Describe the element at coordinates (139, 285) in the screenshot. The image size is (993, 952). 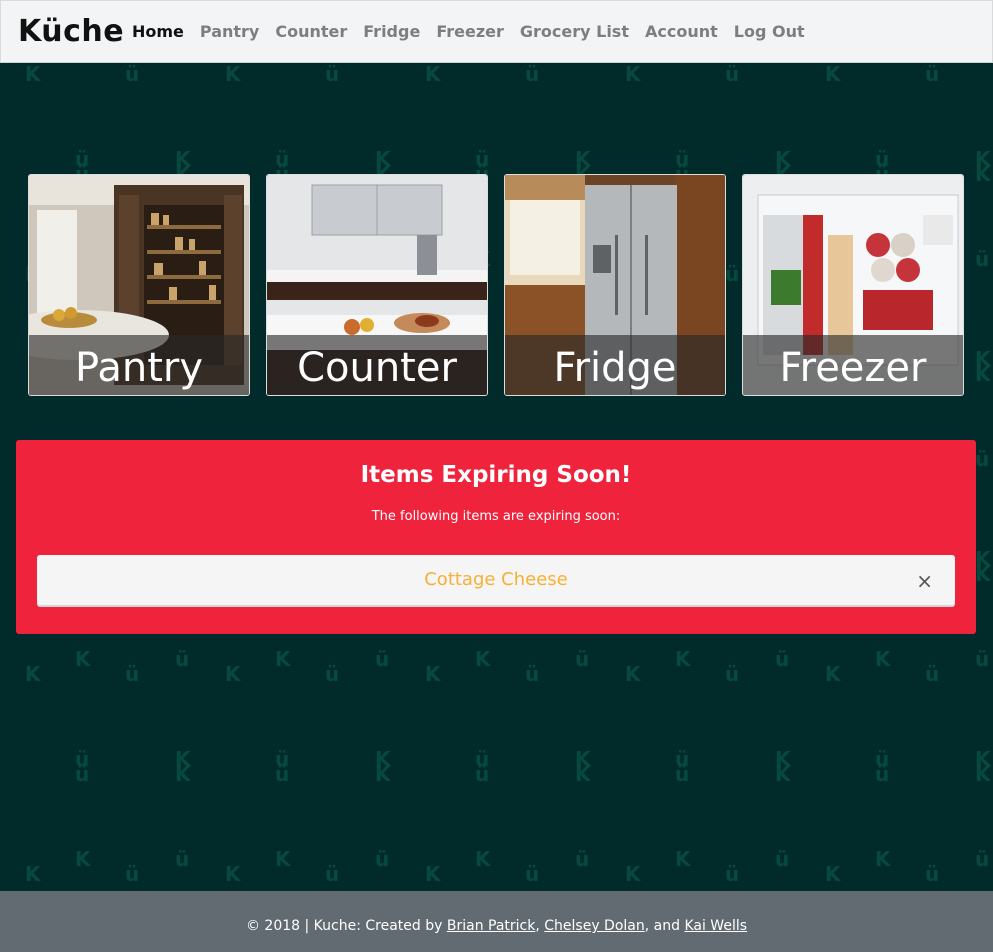
I see `card-pantry: Pantry` at that location.